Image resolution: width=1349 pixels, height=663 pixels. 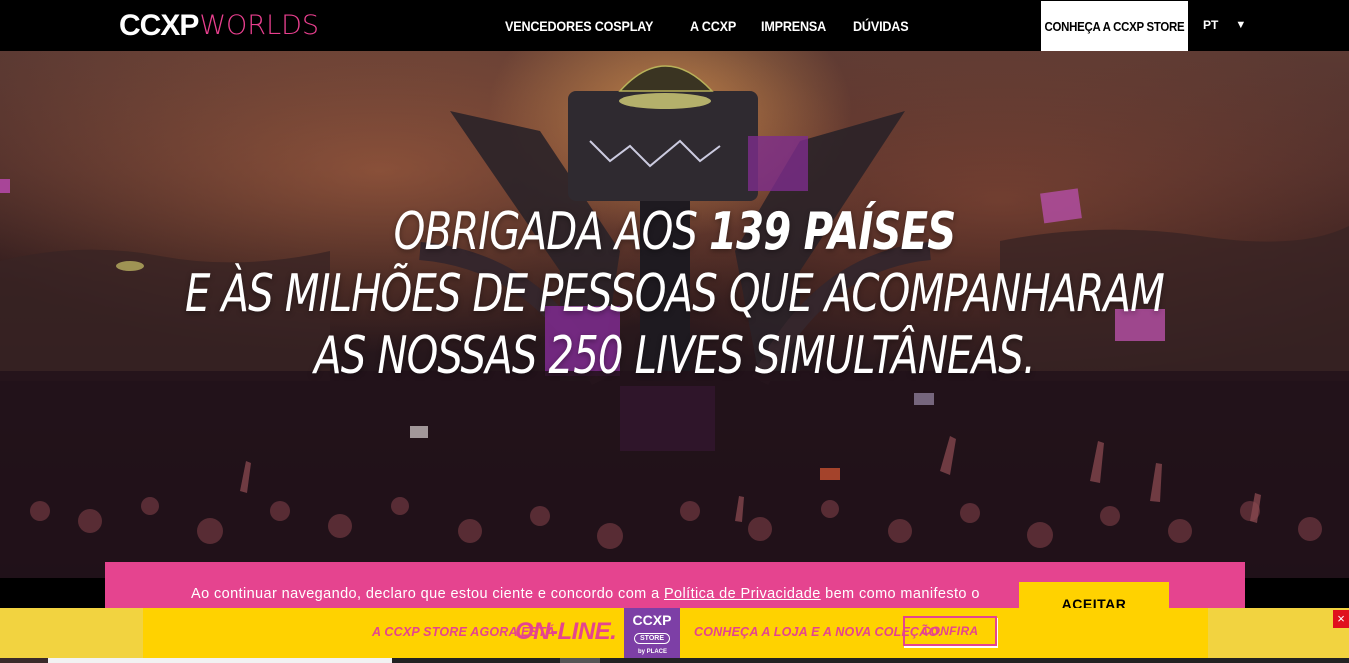 I want to click on close-icon: ×, so click(x=1341, y=619).